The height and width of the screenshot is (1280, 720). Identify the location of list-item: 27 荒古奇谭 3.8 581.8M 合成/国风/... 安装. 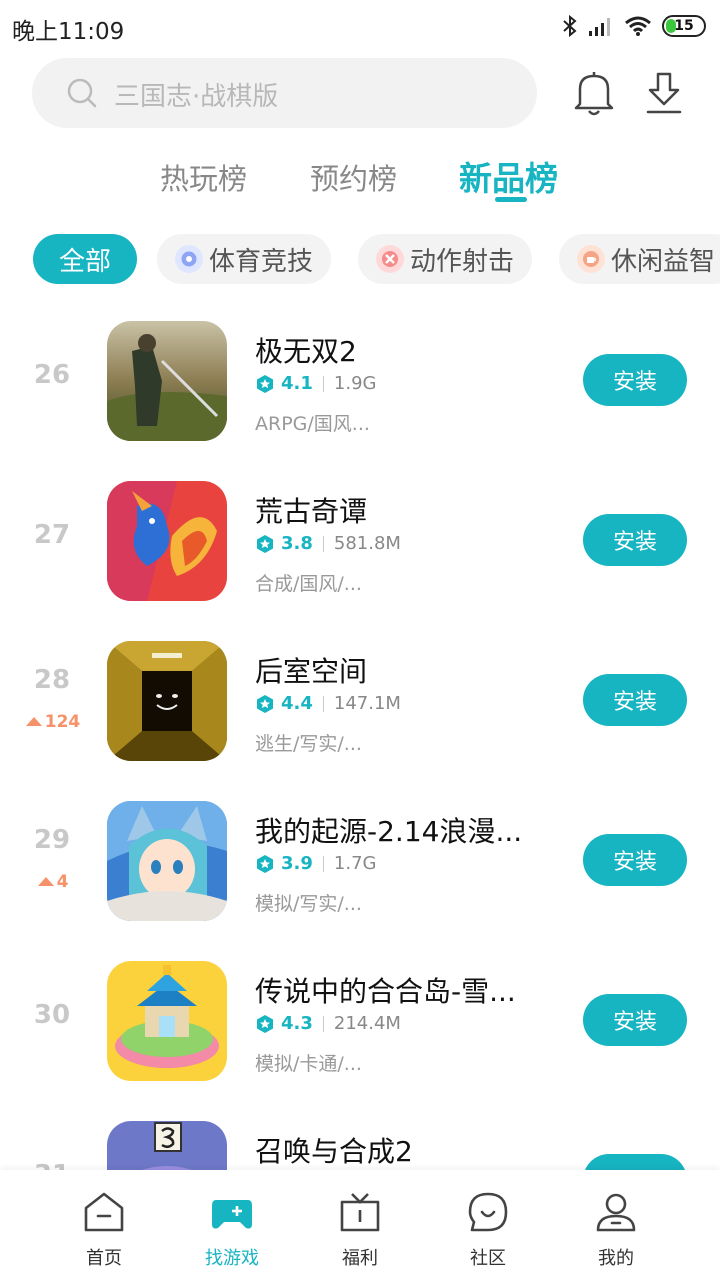
(360, 540).